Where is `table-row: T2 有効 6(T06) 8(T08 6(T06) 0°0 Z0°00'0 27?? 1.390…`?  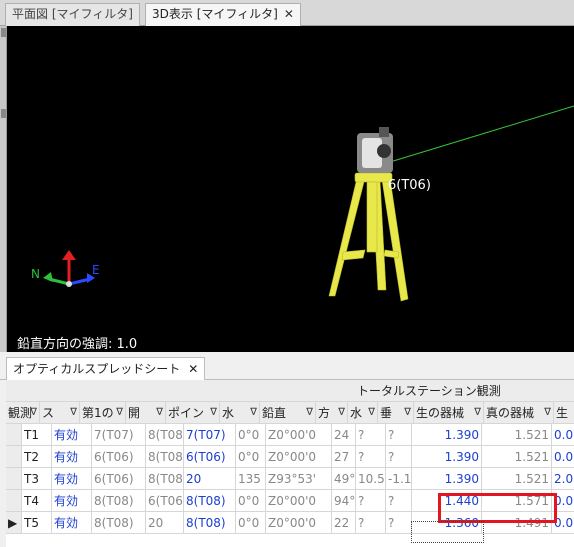
table-row: T2 有効 6(T06) 8(T08 6(T06) 0°0 Z0°00'0 27?? 1.390… is located at coordinates (290, 457).